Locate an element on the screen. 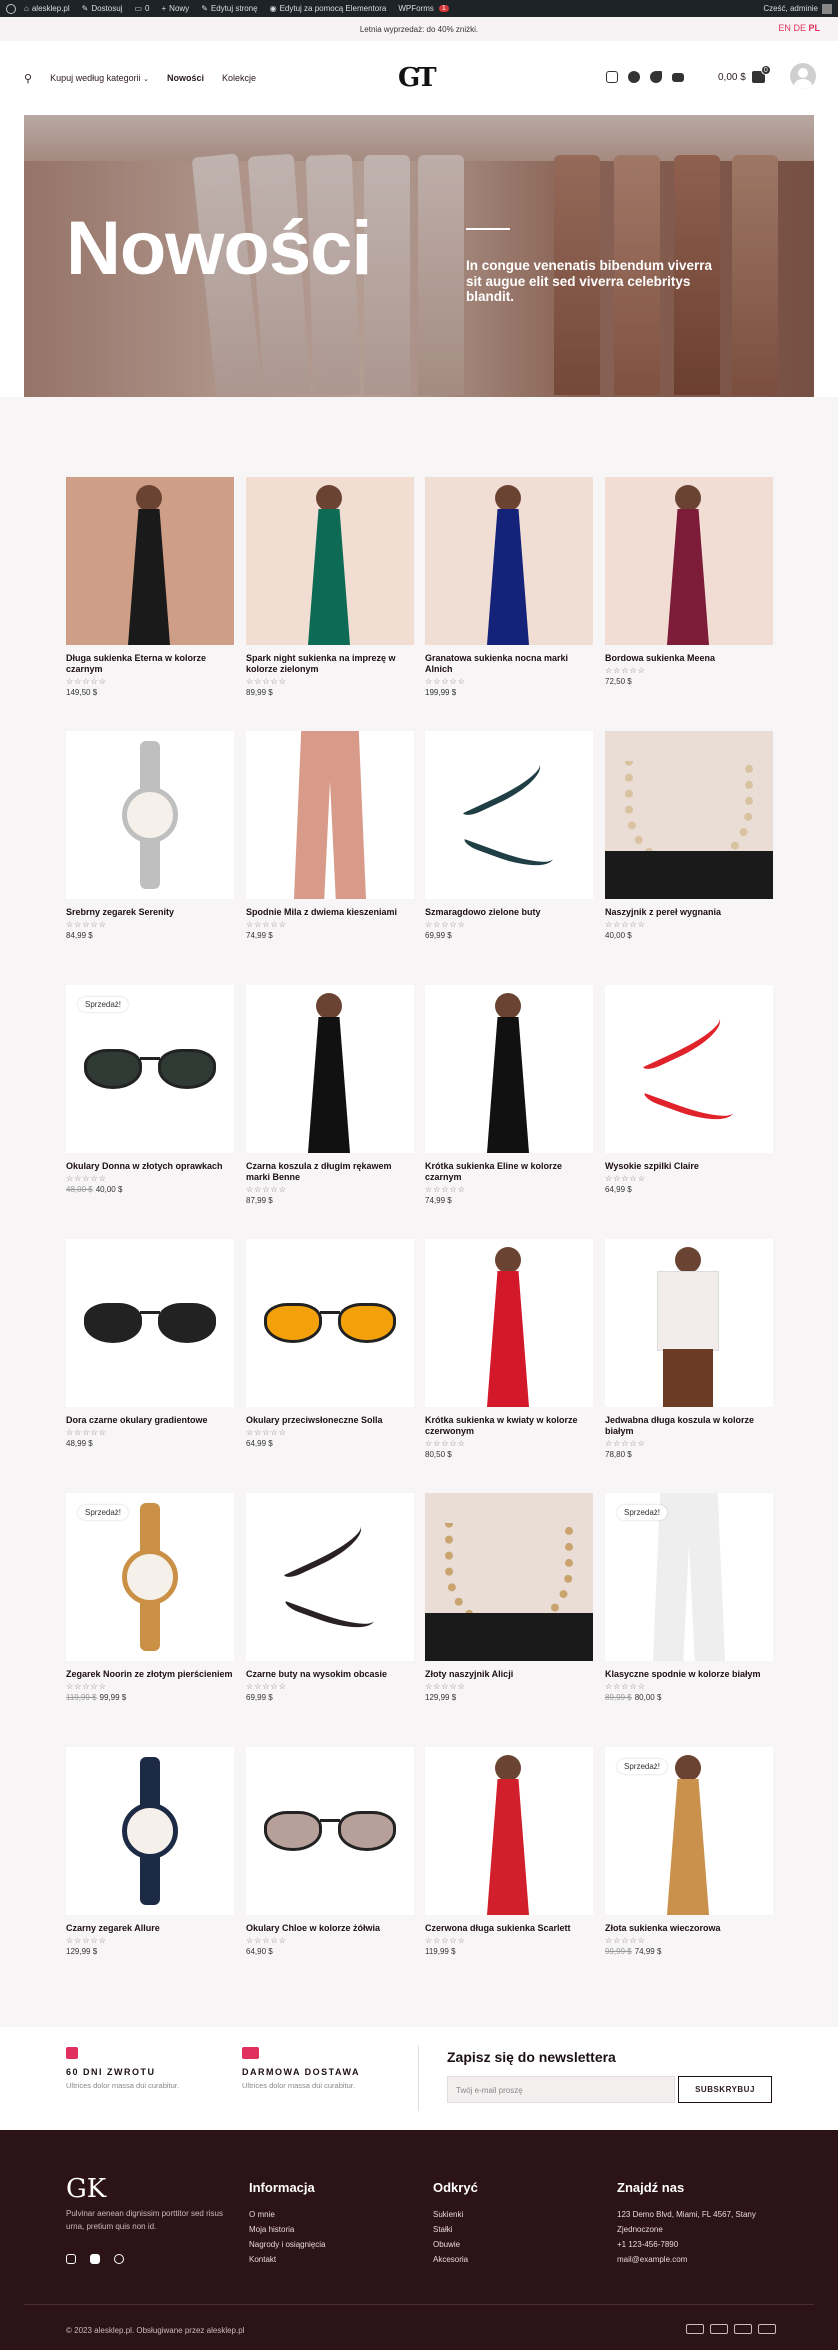 This screenshot has width=838, height=2350. lang-pl: PL is located at coordinates (814, 28).